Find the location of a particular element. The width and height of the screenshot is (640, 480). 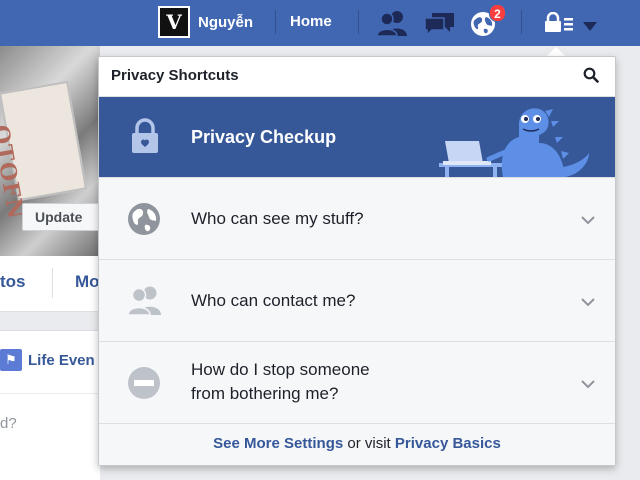

footer-or-visit-text: or visit is located at coordinates (369, 443).